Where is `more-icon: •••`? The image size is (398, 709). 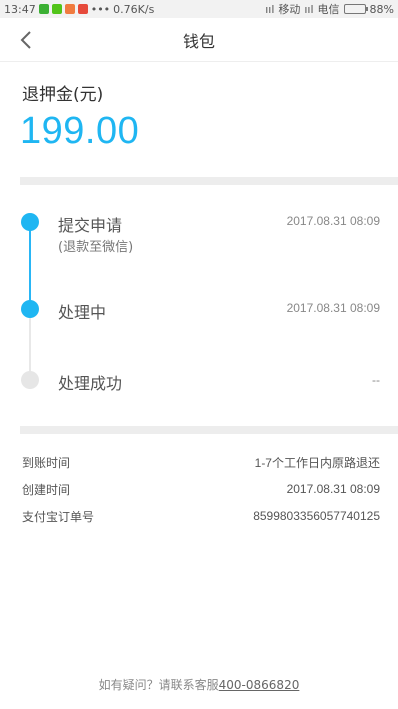 more-icon: ••• is located at coordinates (100, 9).